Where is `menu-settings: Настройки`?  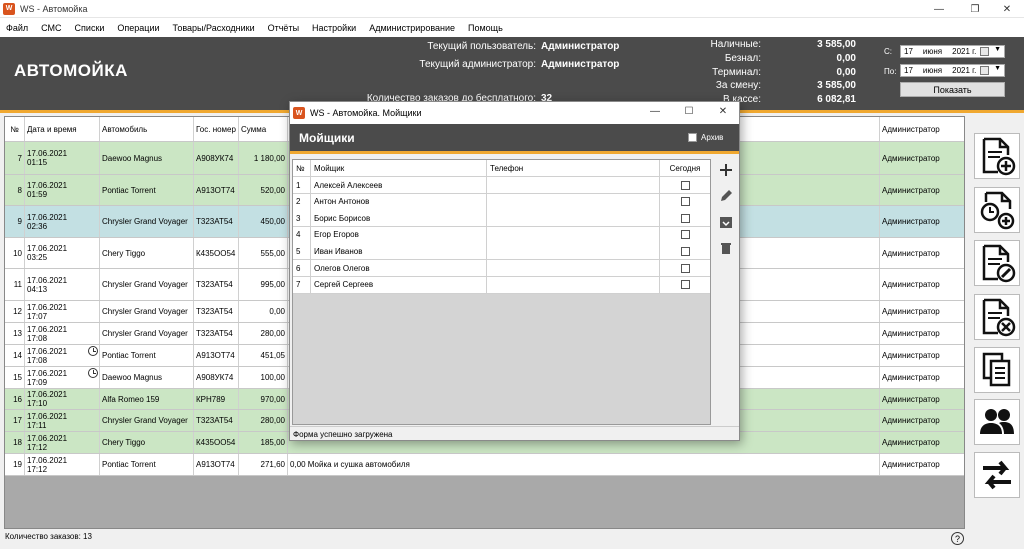 menu-settings: Настройки is located at coordinates (334, 28).